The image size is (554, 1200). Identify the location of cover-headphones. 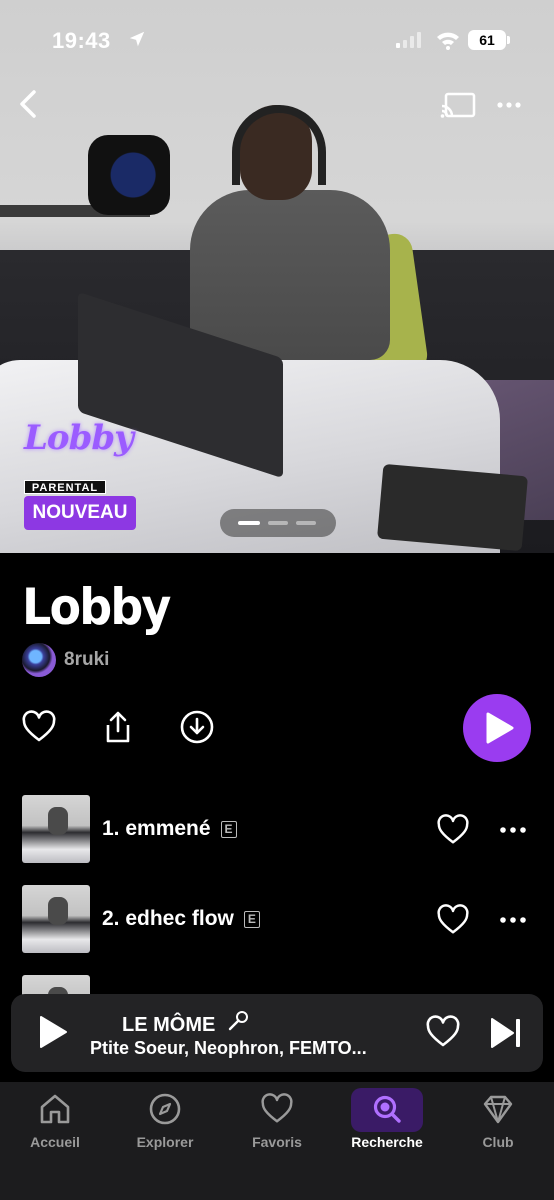
(279, 145).